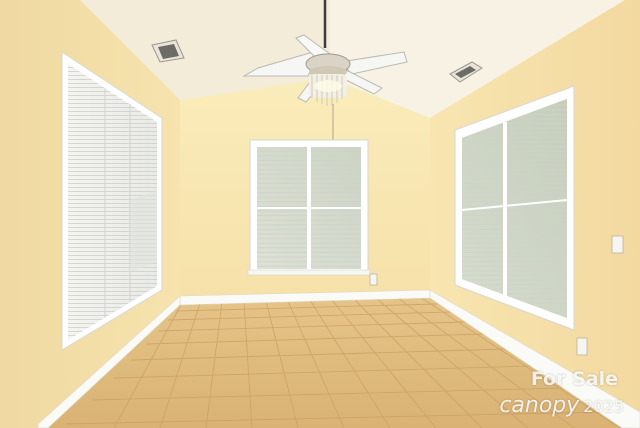 The image size is (640, 428). I want to click on light-switch, so click(617, 244).